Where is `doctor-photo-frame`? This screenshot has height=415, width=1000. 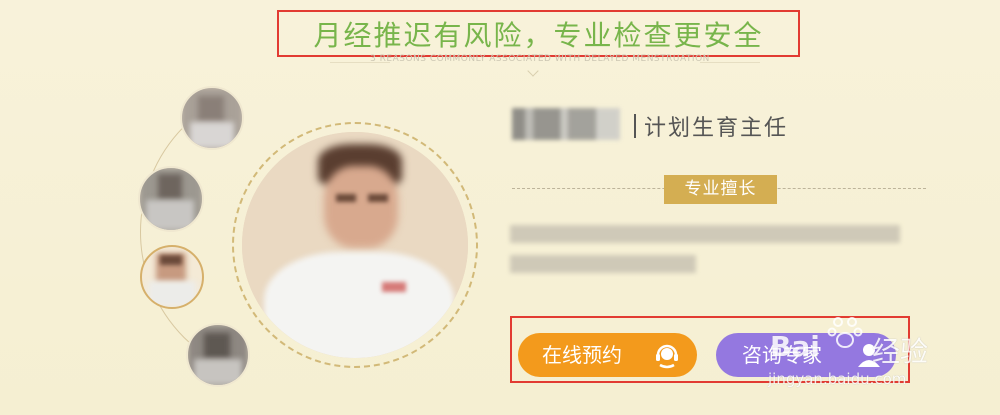 doctor-photo-frame is located at coordinates (355, 245).